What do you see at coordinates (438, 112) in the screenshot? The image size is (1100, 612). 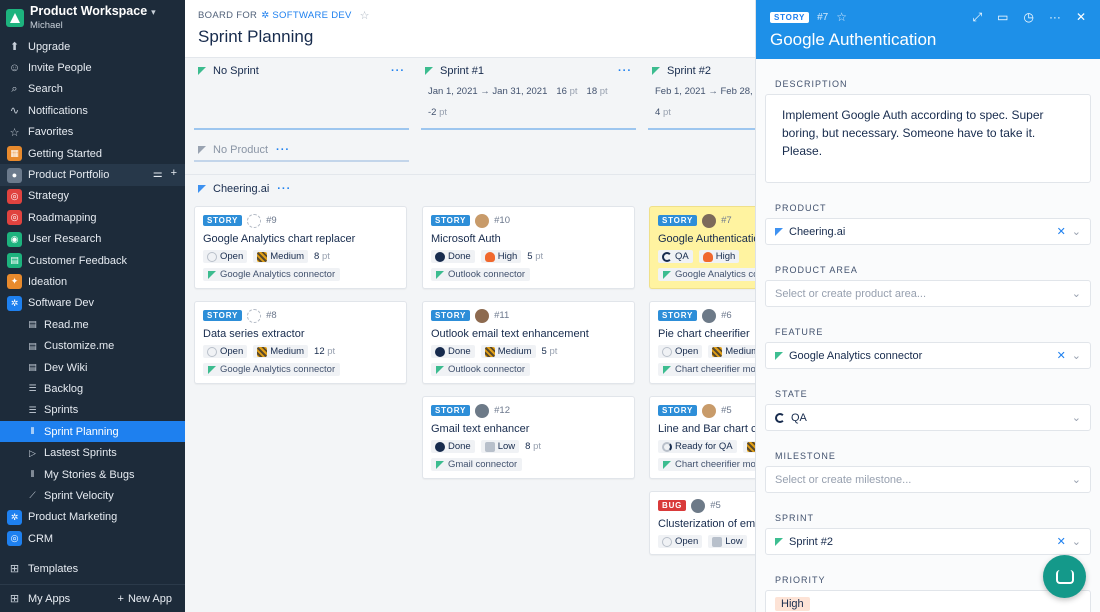 I see `sprint-delta: -2 pt` at bounding box center [438, 112].